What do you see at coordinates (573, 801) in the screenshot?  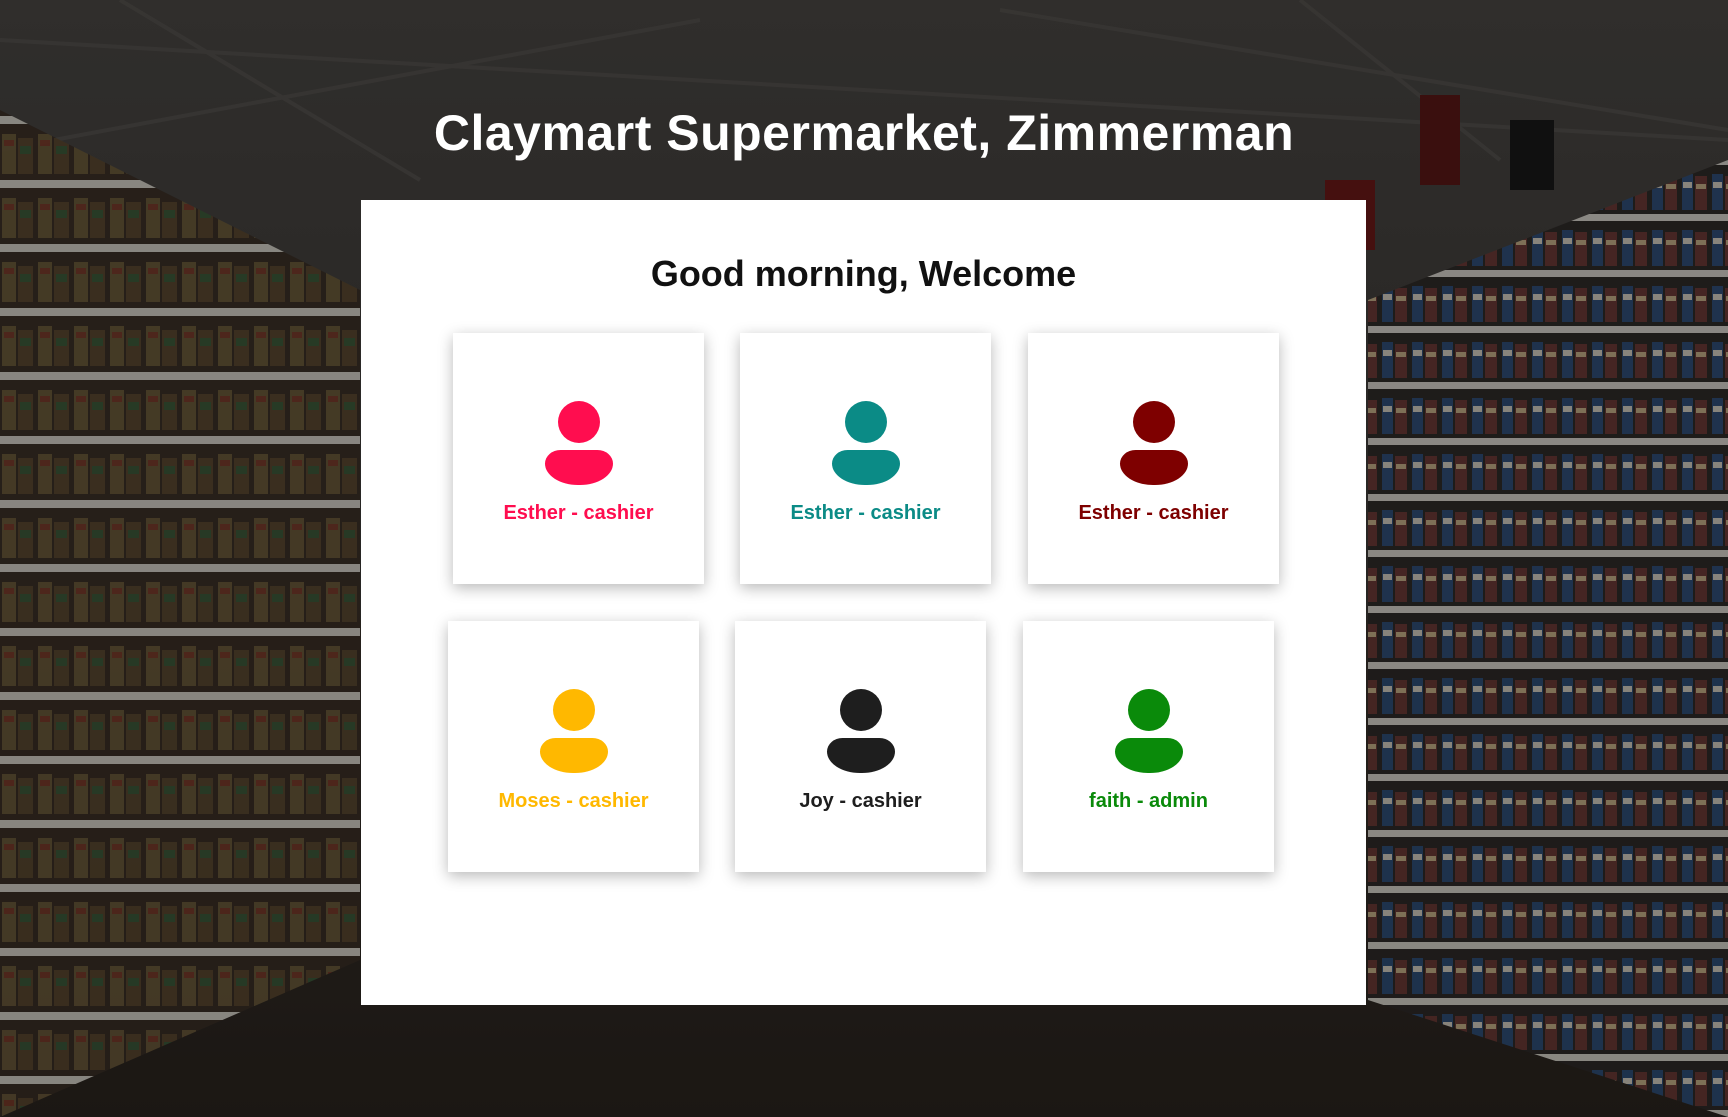 I see `user-label: Moses - cashier` at bounding box center [573, 801].